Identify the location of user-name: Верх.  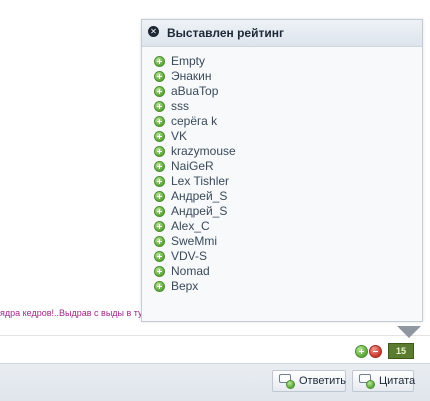
(184, 286).